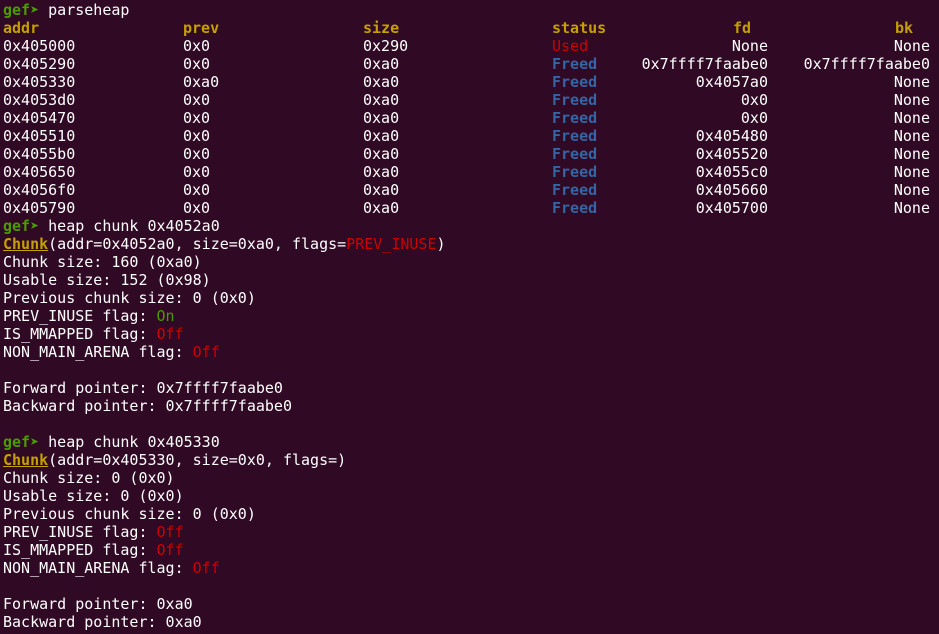 The image size is (939, 634). Describe the element at coordinates (866, 64) in the screenshot. I see `cell-bk: 0x7ffff7faabe0` at that location.